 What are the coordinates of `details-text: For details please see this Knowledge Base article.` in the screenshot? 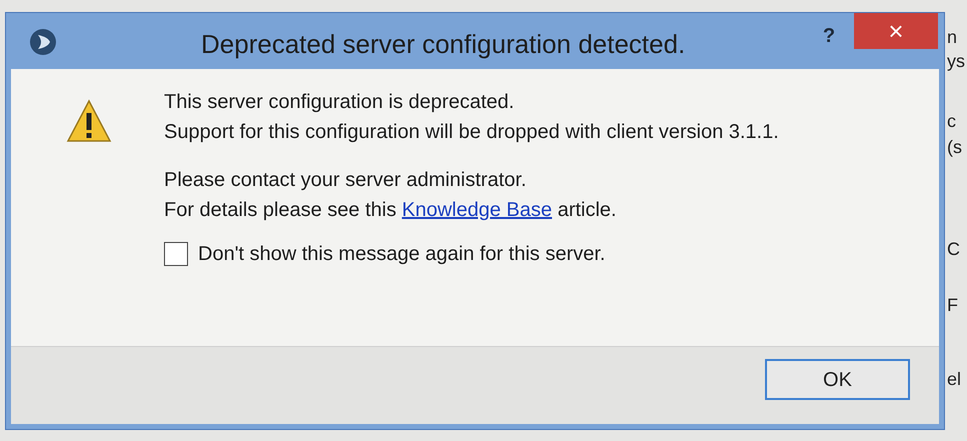 It's located at (391, 210).